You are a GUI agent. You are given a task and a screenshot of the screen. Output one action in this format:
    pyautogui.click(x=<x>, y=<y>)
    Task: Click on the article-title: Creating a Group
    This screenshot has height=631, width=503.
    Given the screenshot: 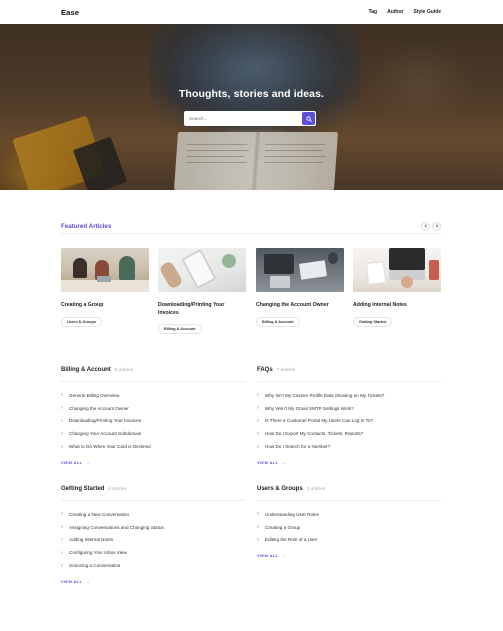 What is the action you would take?
    pyautogui.click(x=282, y=527)
    